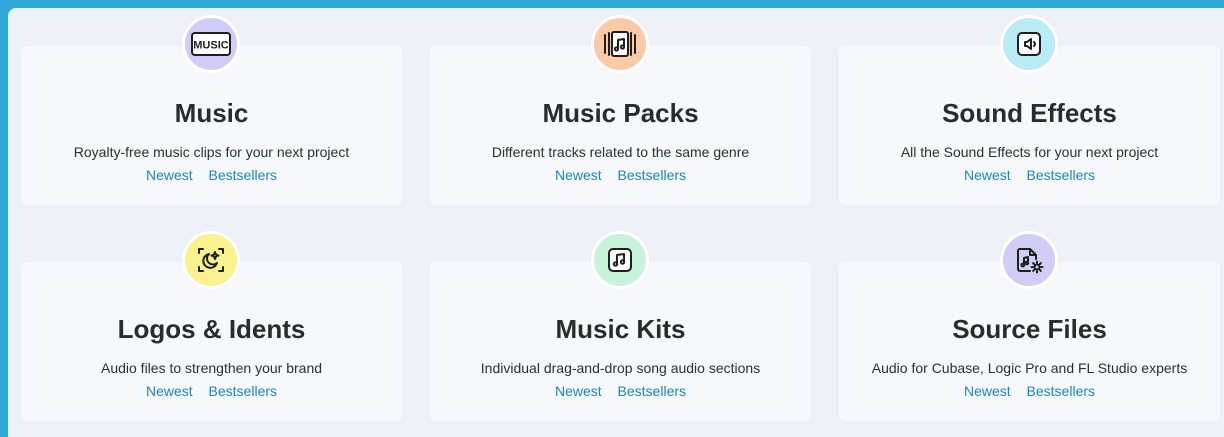 The image size is (1224, 437). What do you see at coordinates (1029, 329) in the screenshot?
I see `card-title: Source Files` at bounding box center [1029, 329].